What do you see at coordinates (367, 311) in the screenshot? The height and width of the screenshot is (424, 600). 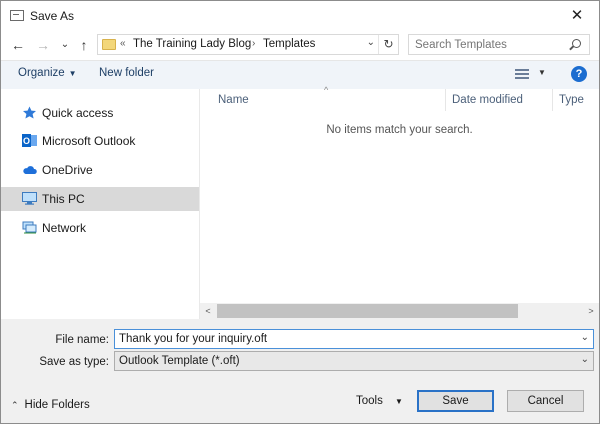 I see `scrollbar-thumb` at bounding box center [367, 311].